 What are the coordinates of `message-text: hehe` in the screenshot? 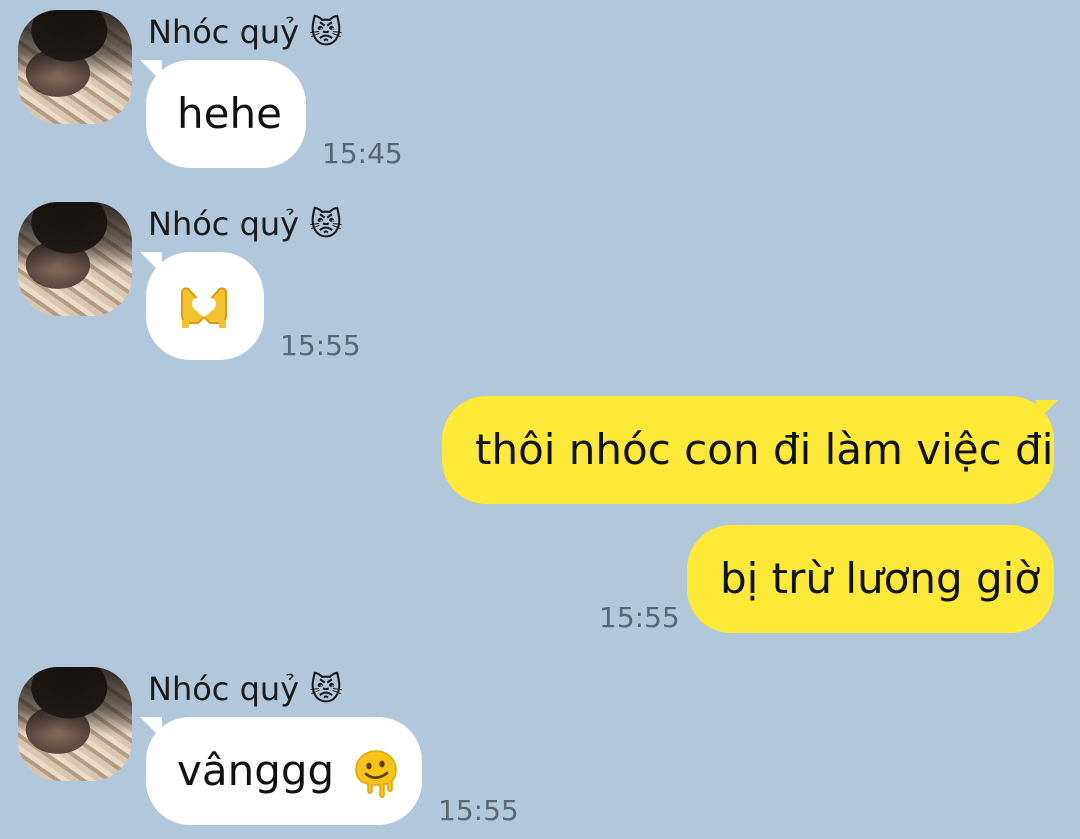 It's located at (229, 113).